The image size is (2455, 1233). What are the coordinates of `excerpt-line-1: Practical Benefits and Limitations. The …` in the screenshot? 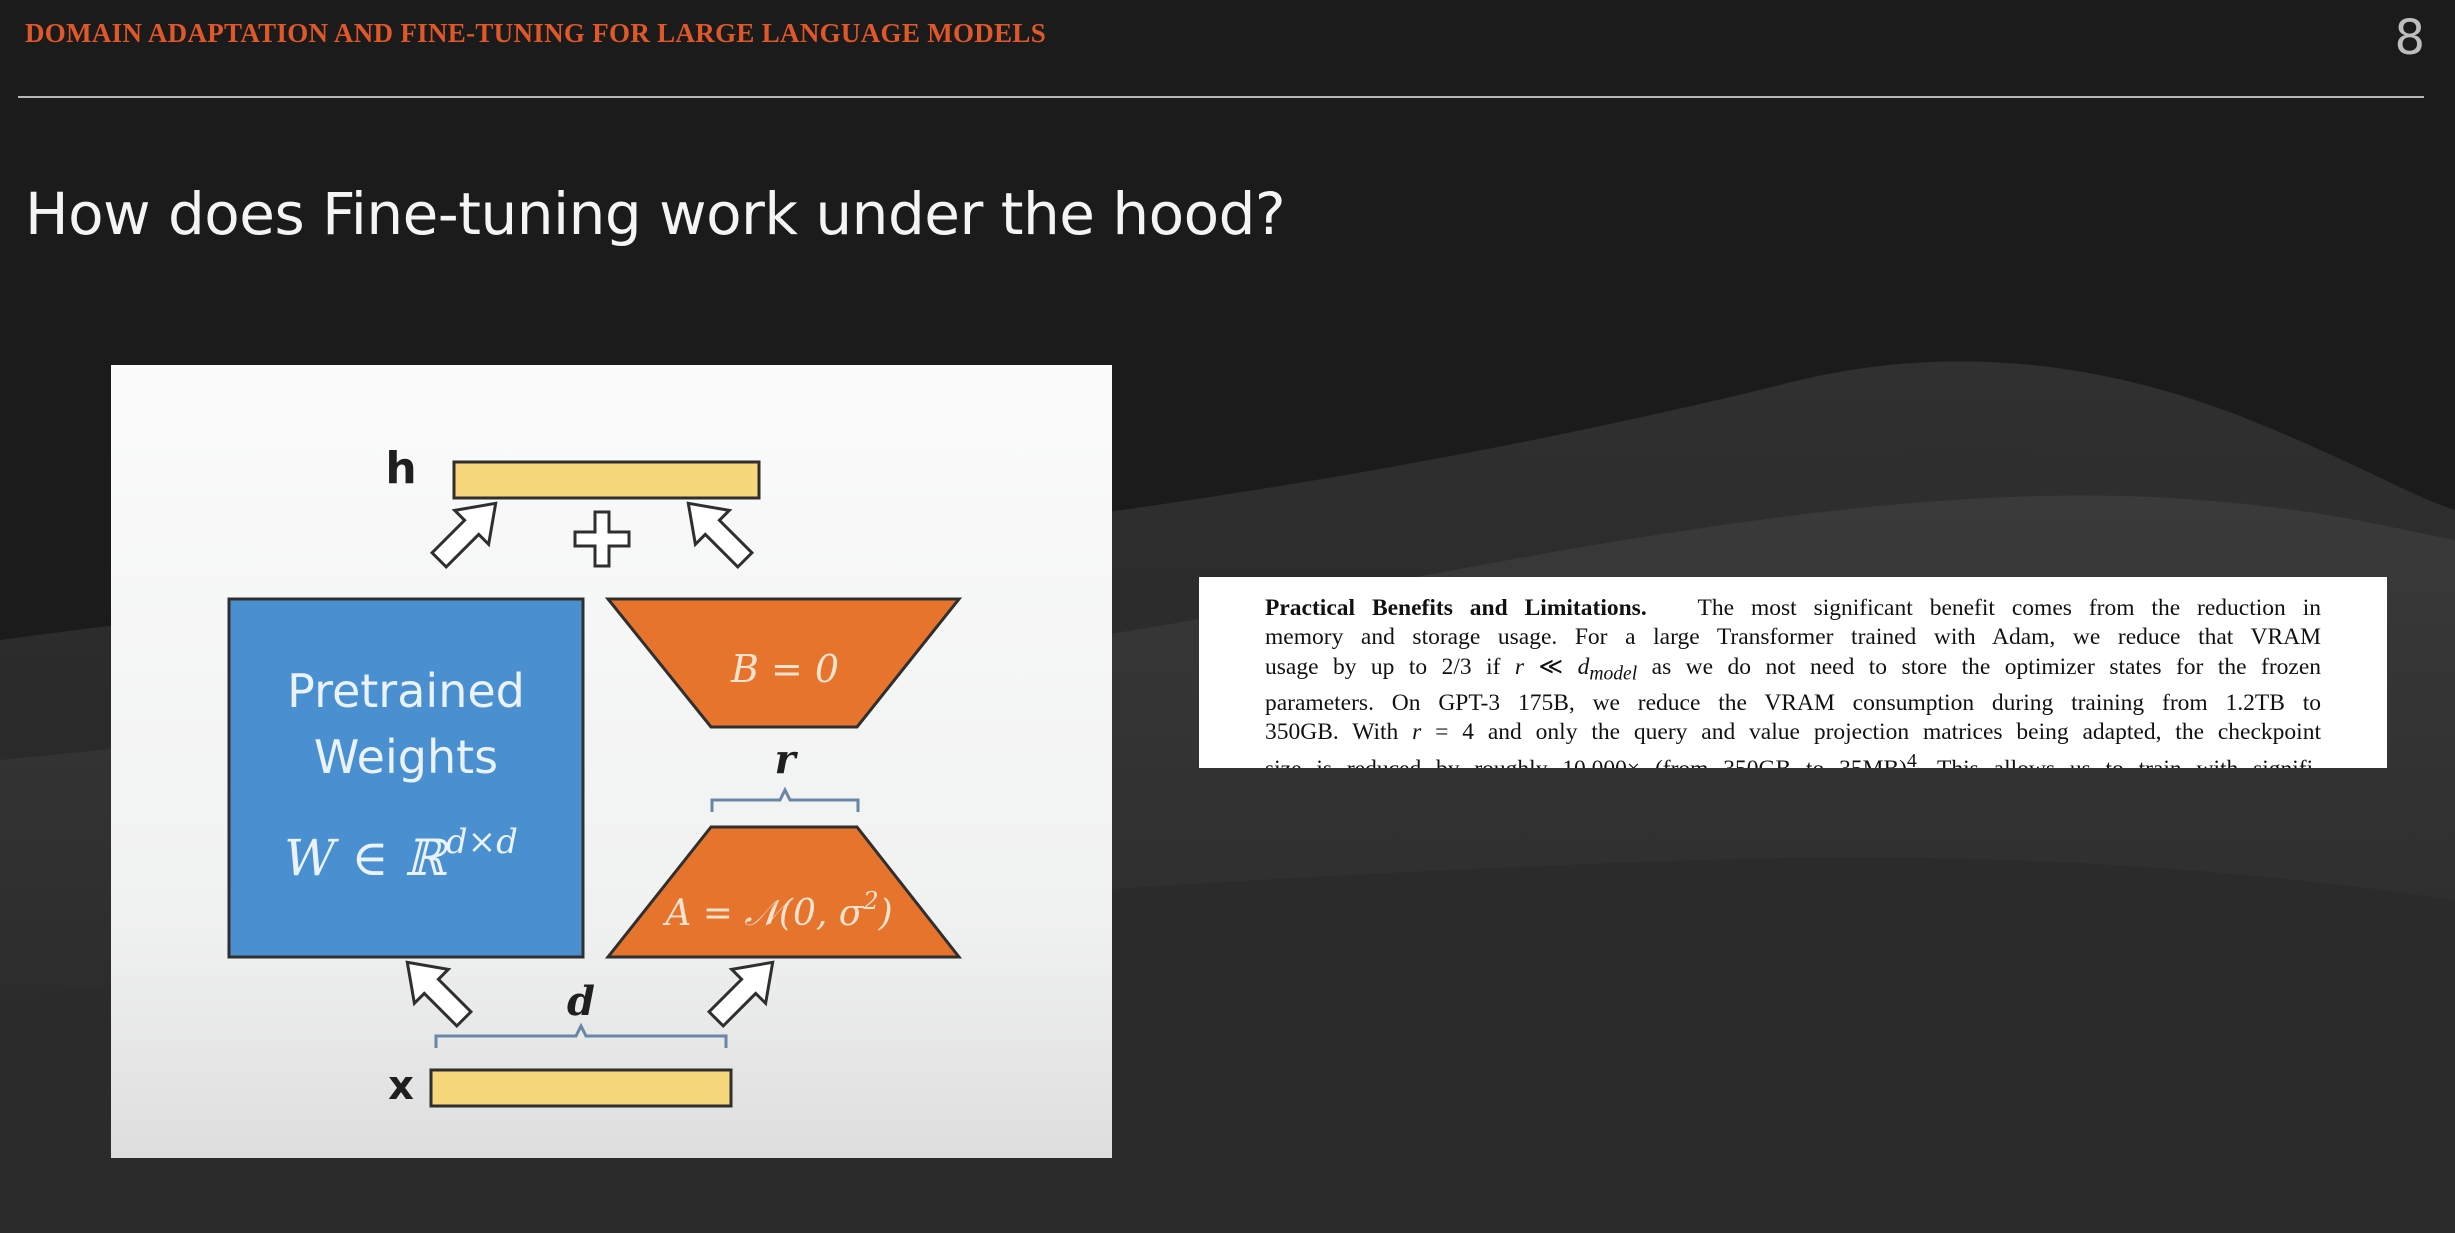 It's located at (1793, 608).